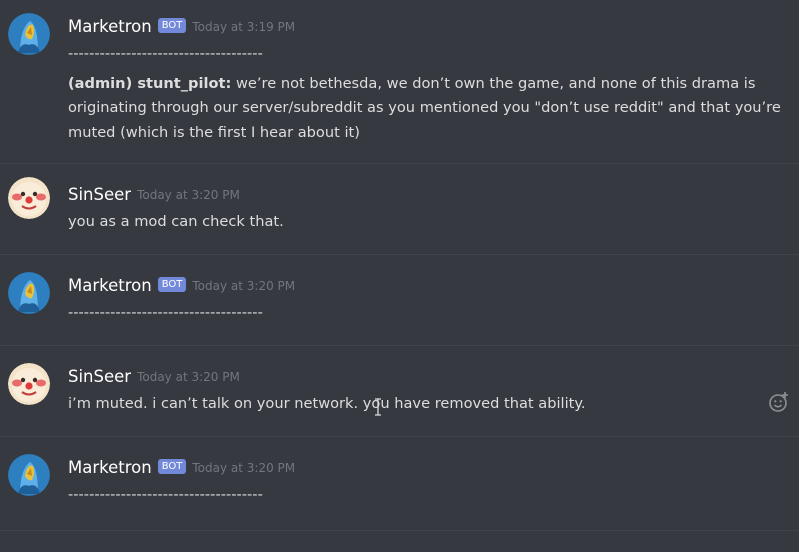 The height and width of the screenshot is (552, 799). I want to click on quote-author: (admin) stunt_pilot:, so click(150, 83).